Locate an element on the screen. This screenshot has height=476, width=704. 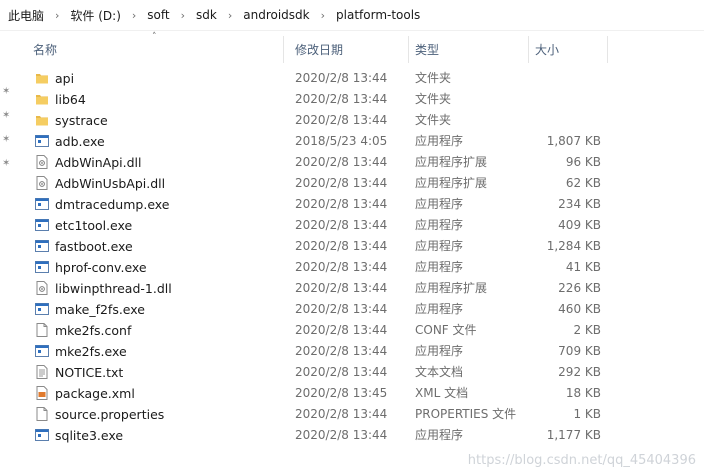
breadcrumb-item: soft is located at coordinates (158, 15).